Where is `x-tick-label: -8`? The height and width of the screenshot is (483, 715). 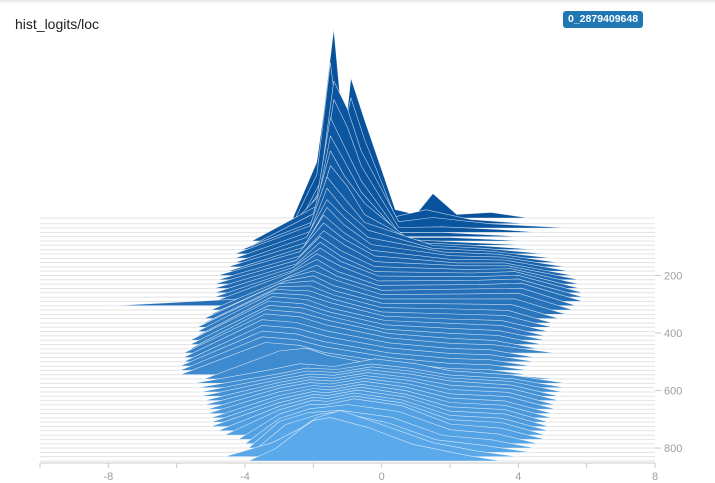 x-tick-label: -8 is located at coordinates (108, 477).